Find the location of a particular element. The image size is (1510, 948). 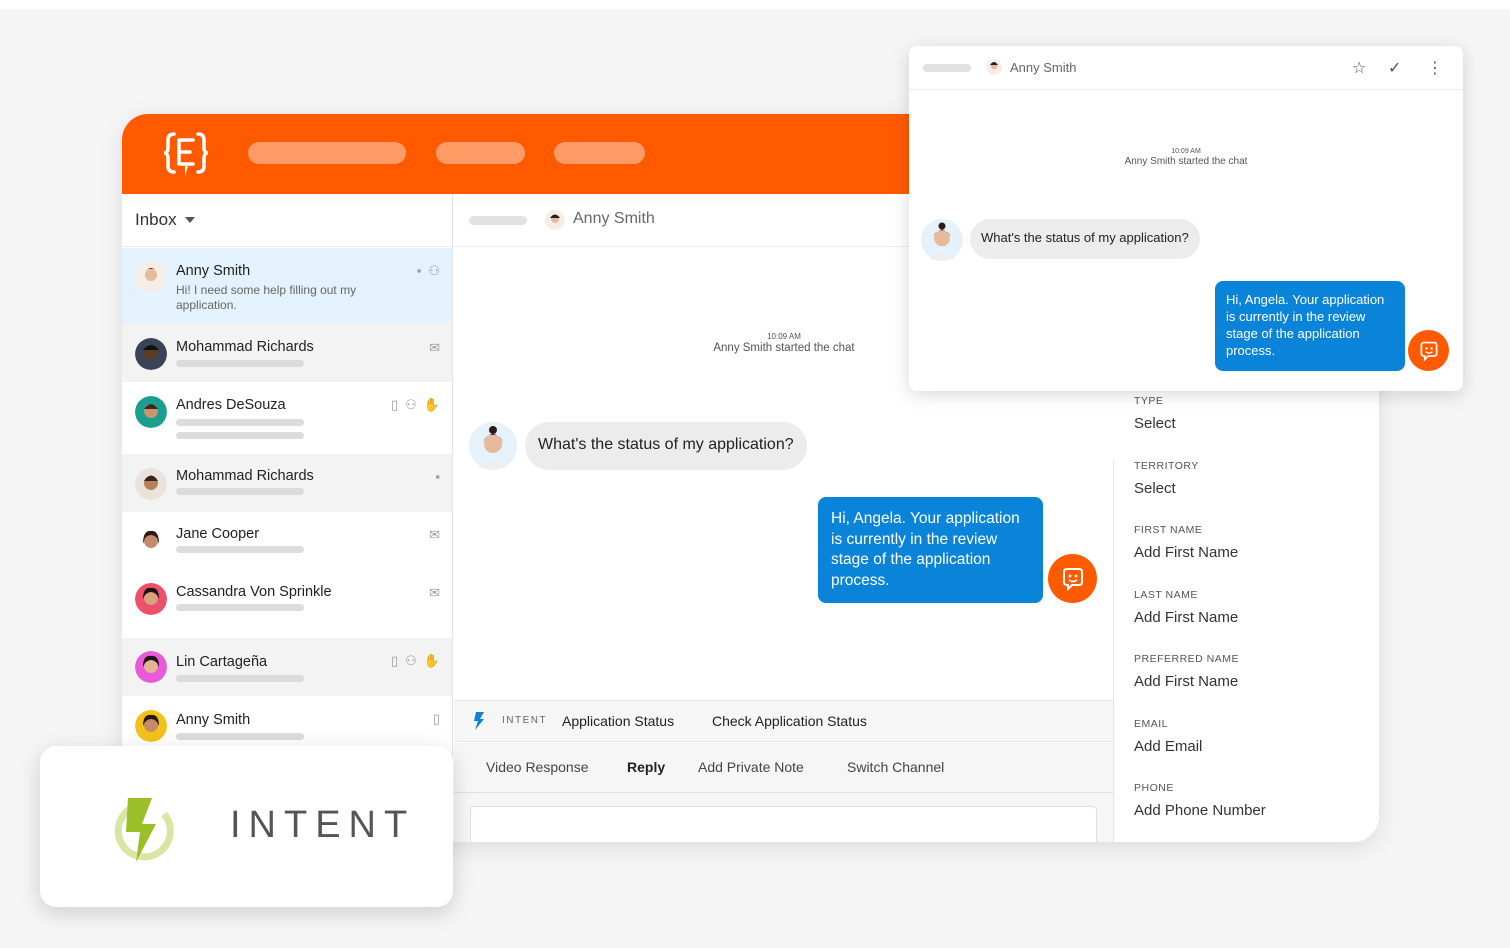

chat-icon: ▪ is located at coordinates (419, 270).